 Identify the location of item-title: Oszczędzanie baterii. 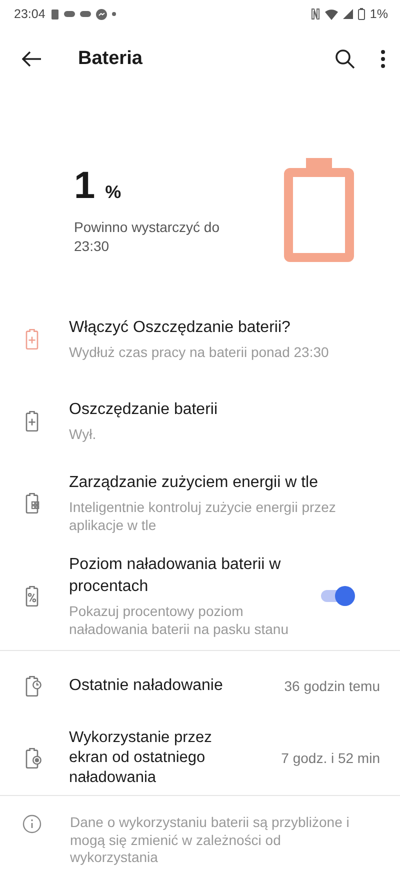
(144, 410).